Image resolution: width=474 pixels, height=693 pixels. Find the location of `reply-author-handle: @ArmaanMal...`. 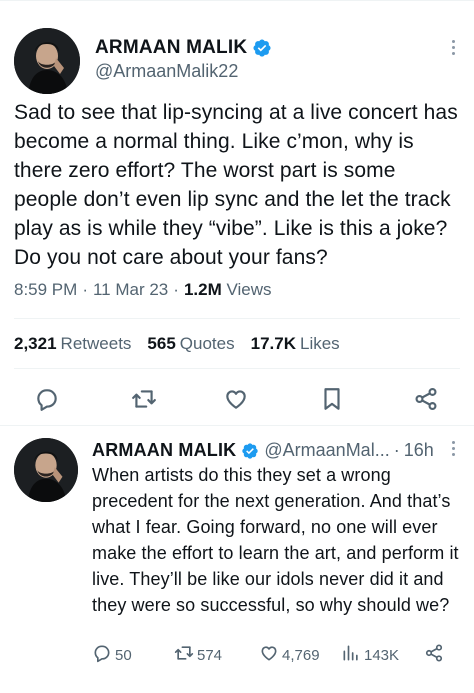

reply-author-handle: @ArmaanMal... is located at coordinates (326, 450).